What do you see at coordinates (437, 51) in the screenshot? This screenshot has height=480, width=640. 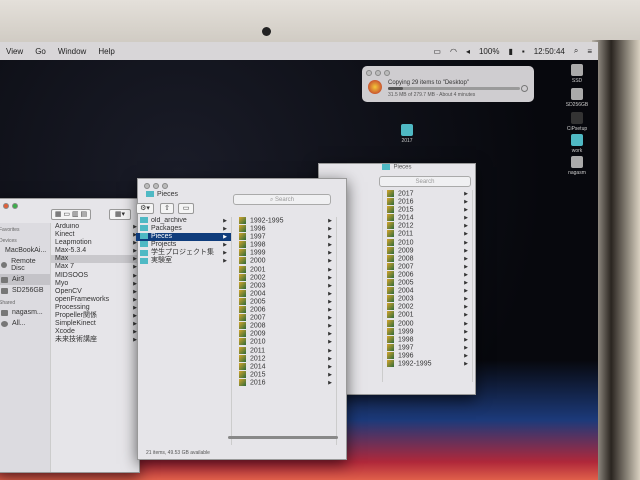 I see `airplay-icon: ▭` at bounding box center [437, 51].